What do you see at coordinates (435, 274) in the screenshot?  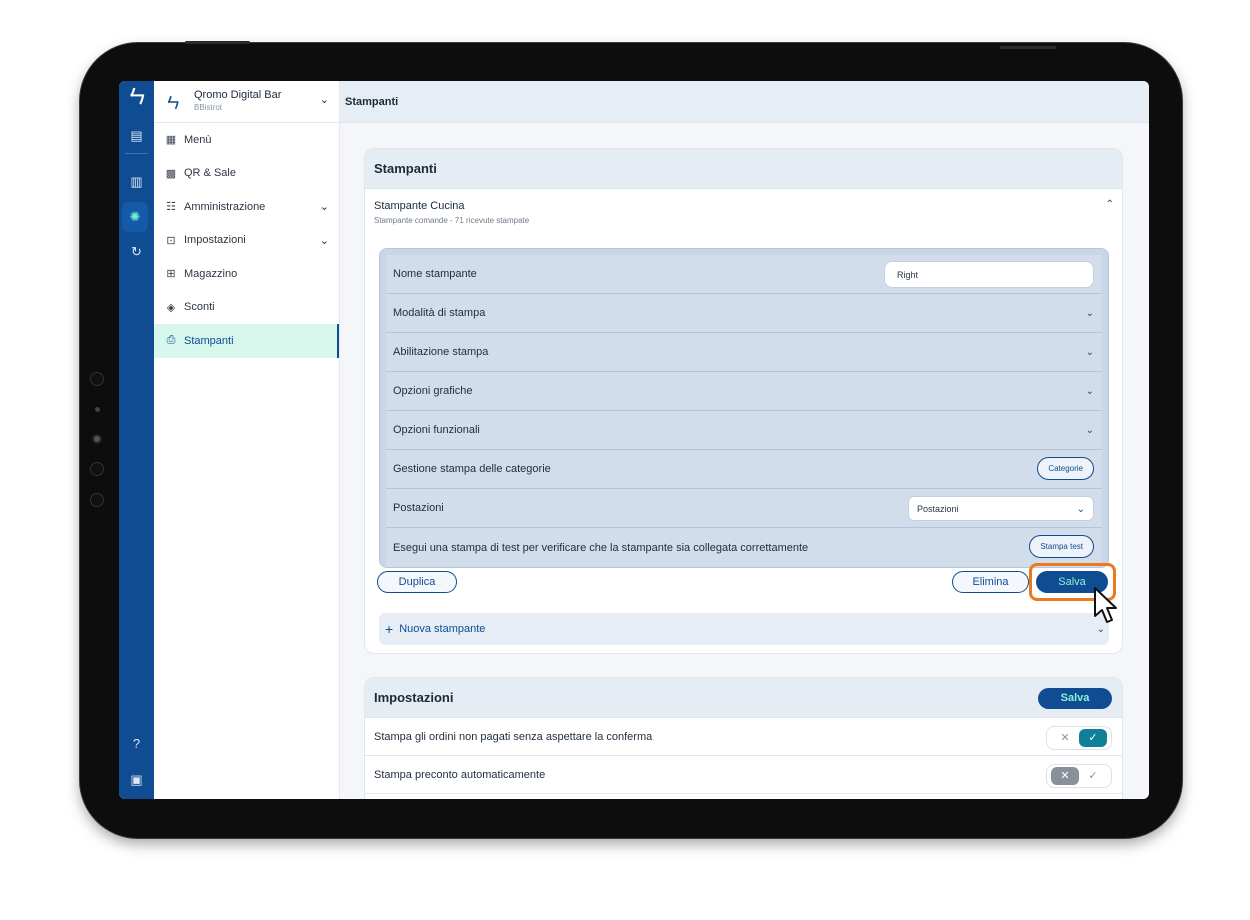 I see `printer-name-label: Nome stampante` at bounding box center [435, 274].